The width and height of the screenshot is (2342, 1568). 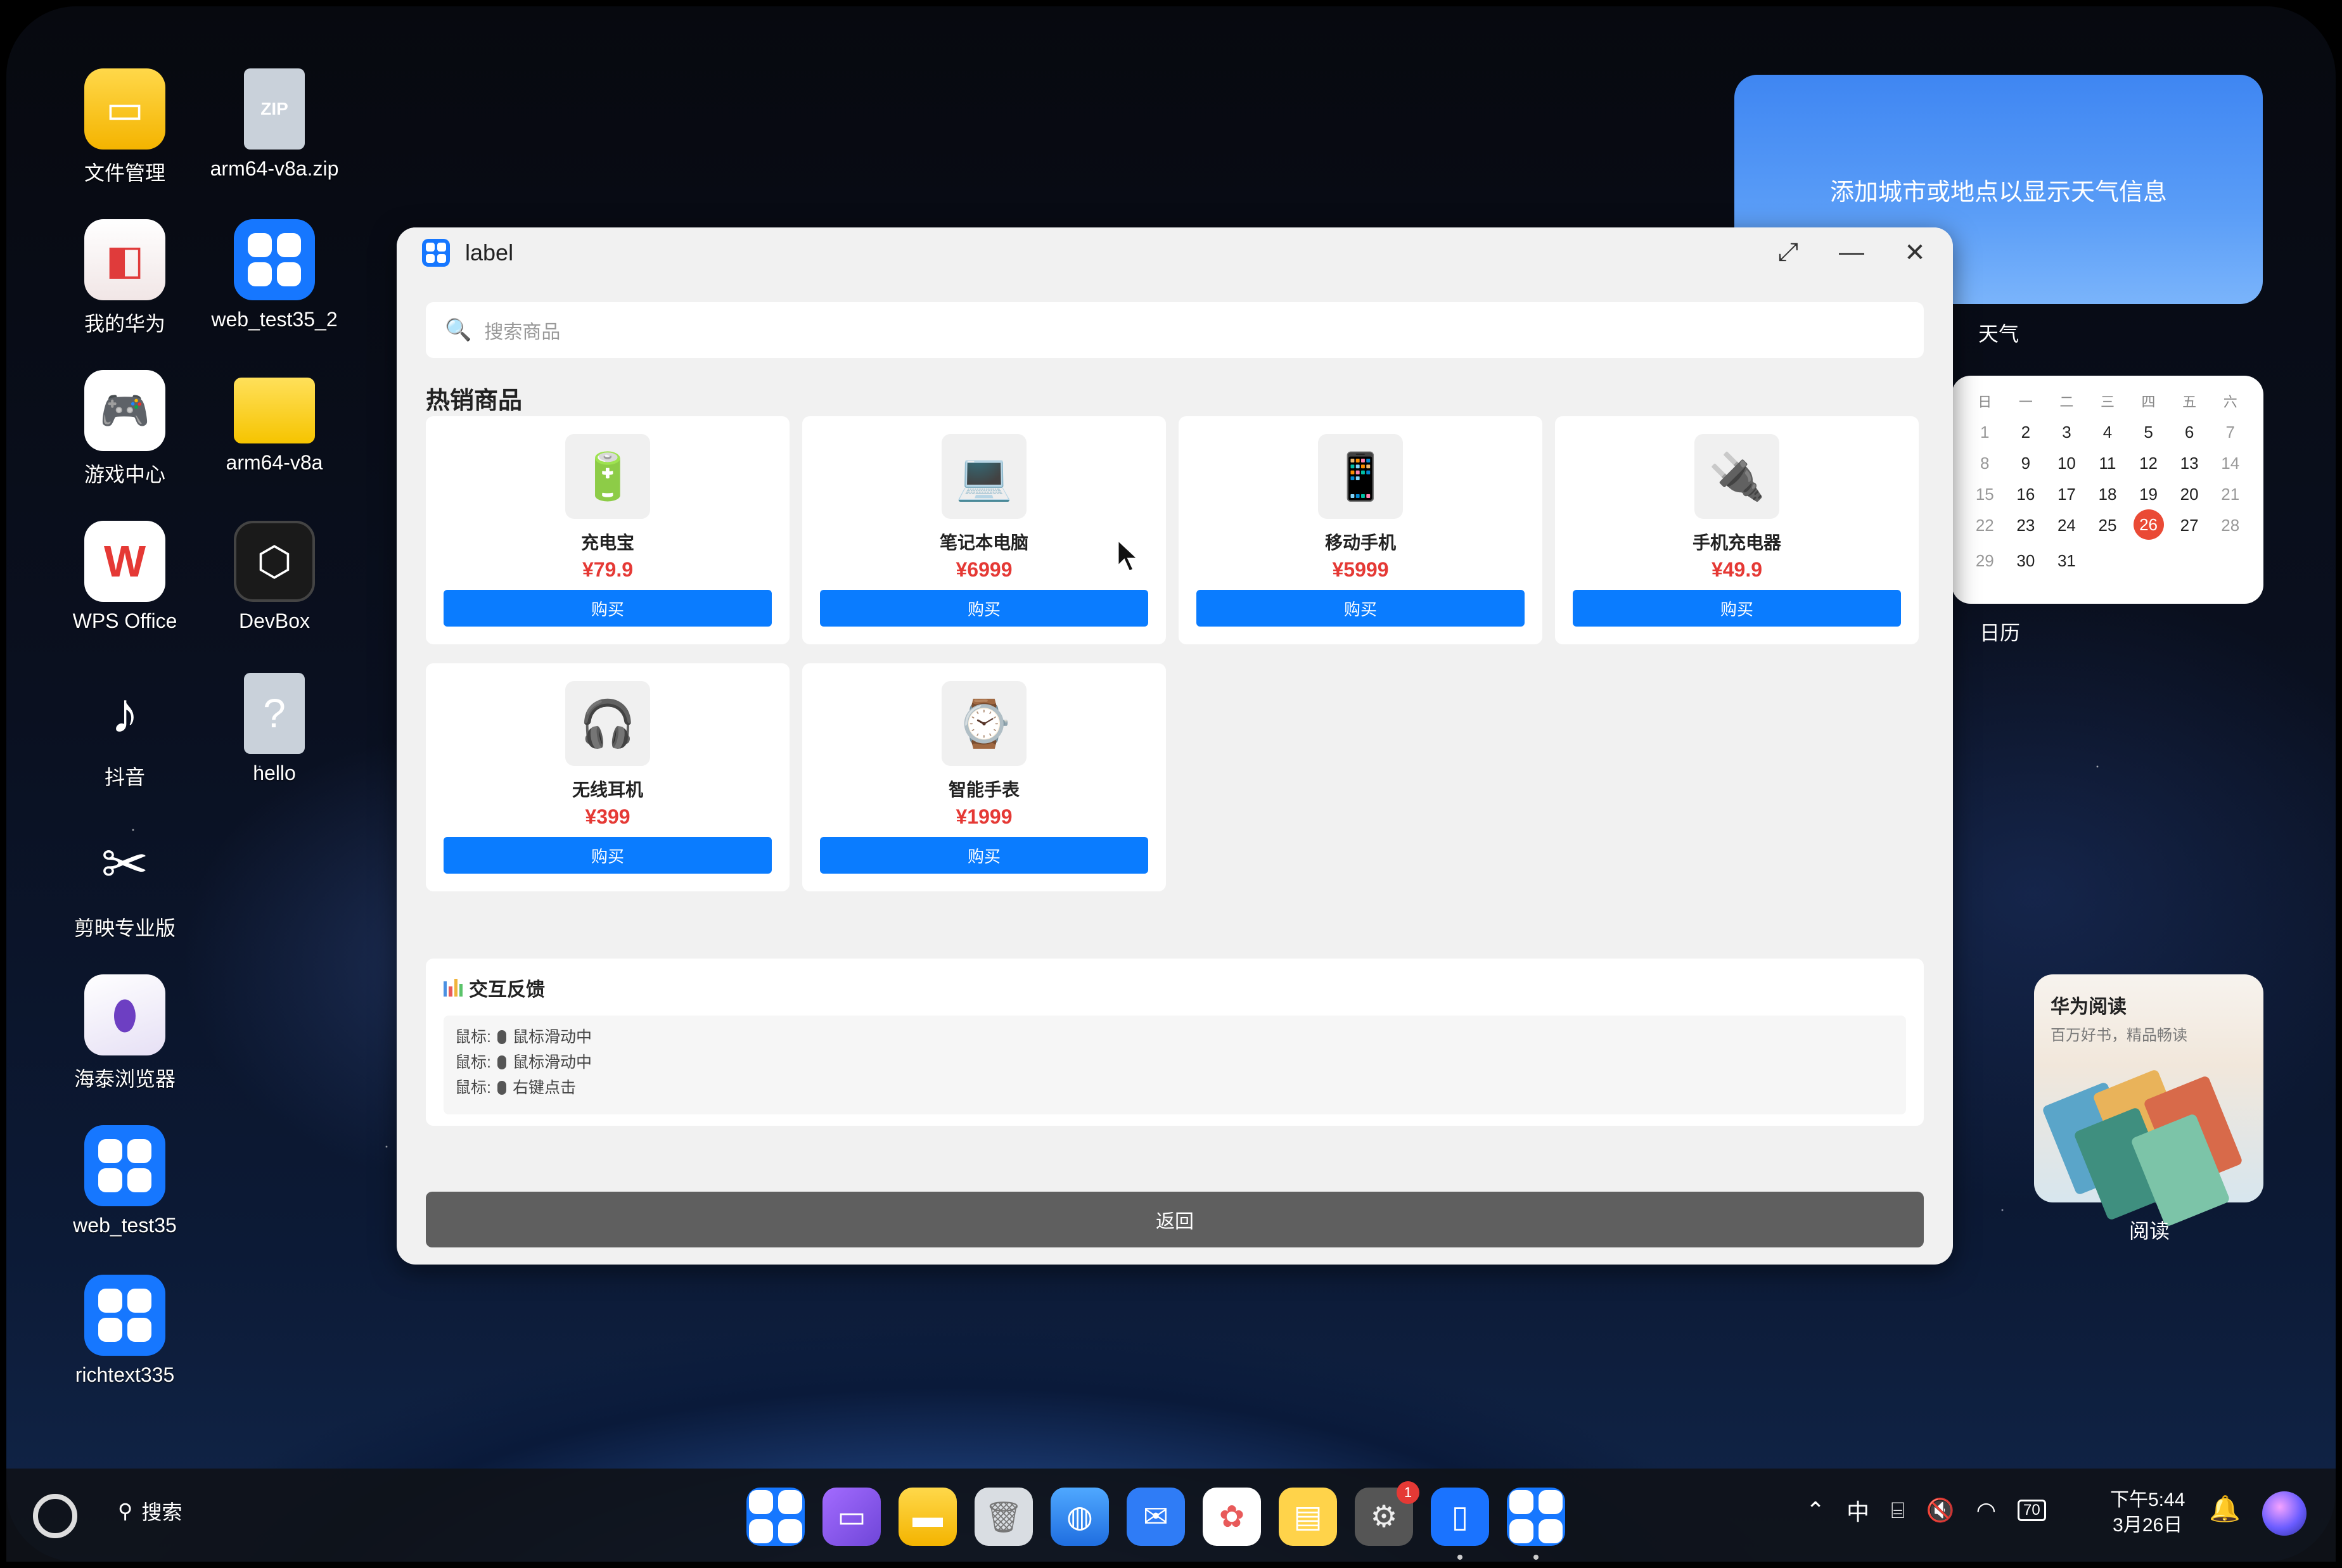 What do you see at coordinates (2066, 561) in the screenshot?
I see `calendar-day: 31` at bounding box center [2066, 561].